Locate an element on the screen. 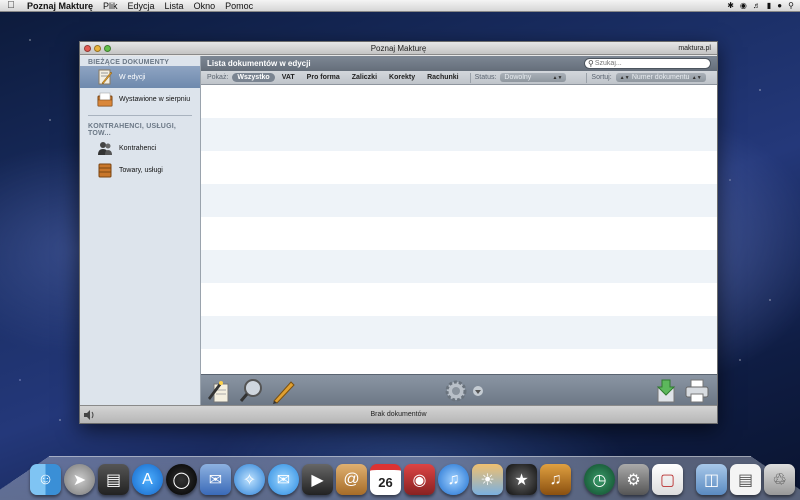 The image size is (800, 500). app-store-icon: A is located at coordinates (147, 479).